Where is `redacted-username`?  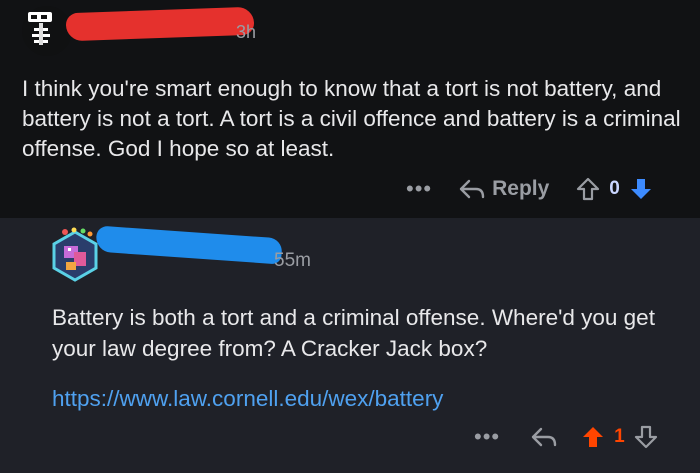
redacted-username is located at coordinates (160, 24).